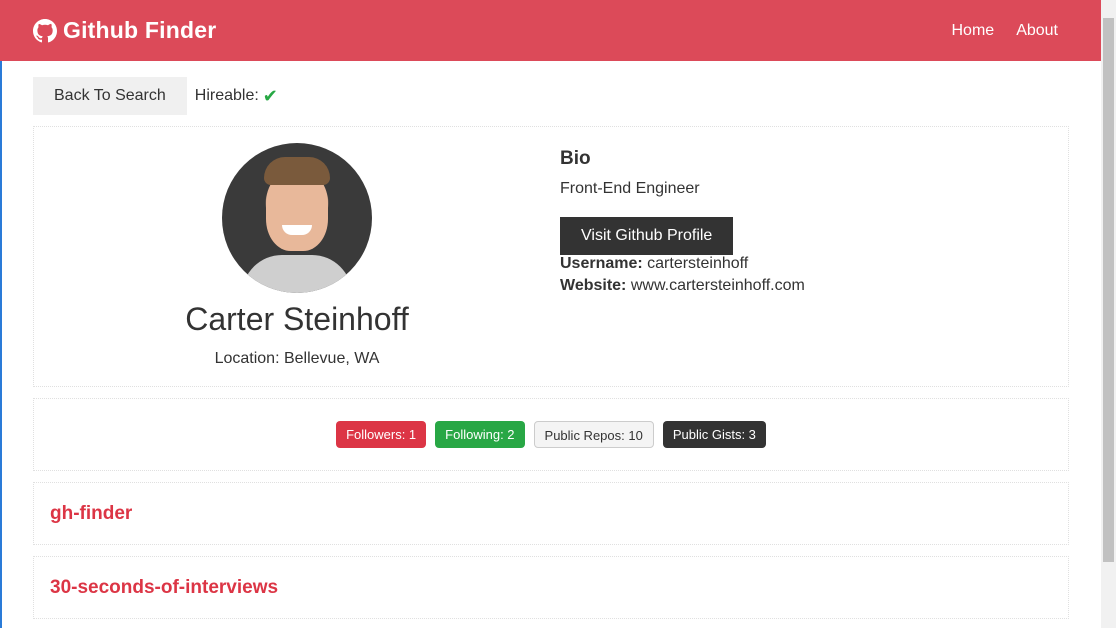 The height and width of the screenshot is (628, 1116). Describe the element at coordinates (1108, 290) in the screenshot. I see `scrollbar-thumb` at that location.